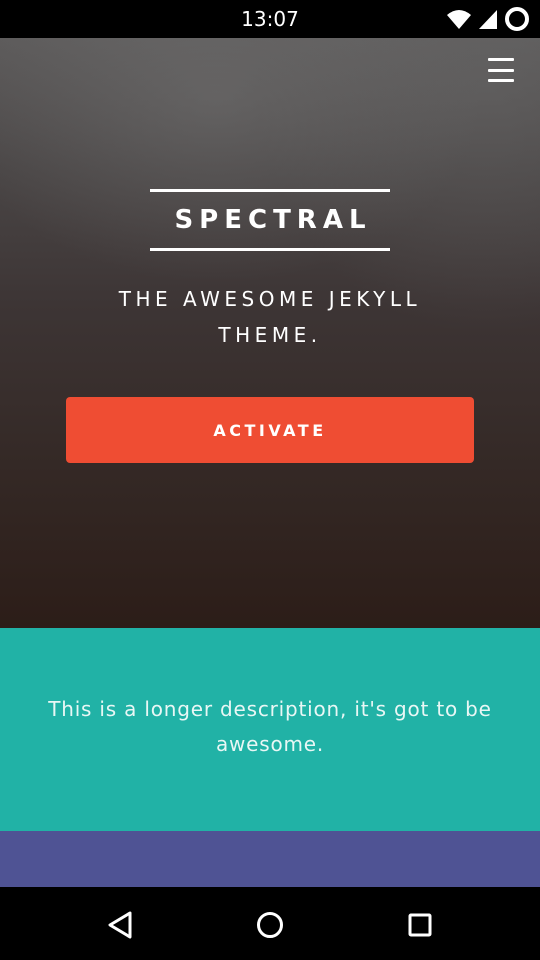 This screenshot has width=540, height=960. I want to click on status-icons, so click(488, 19).